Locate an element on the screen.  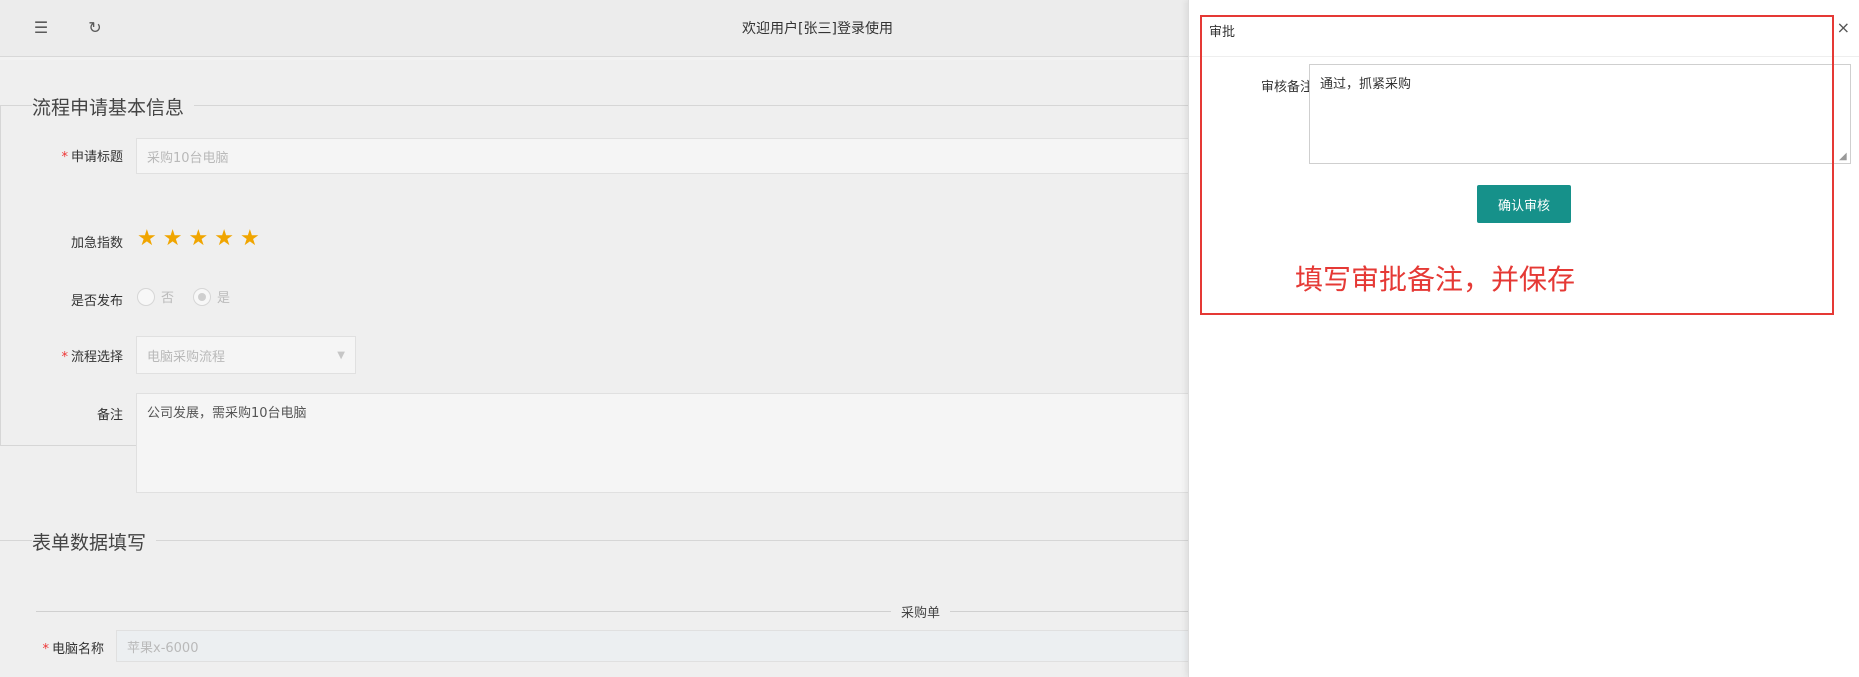
close-icon: × is located at coordinates (1843, 27).